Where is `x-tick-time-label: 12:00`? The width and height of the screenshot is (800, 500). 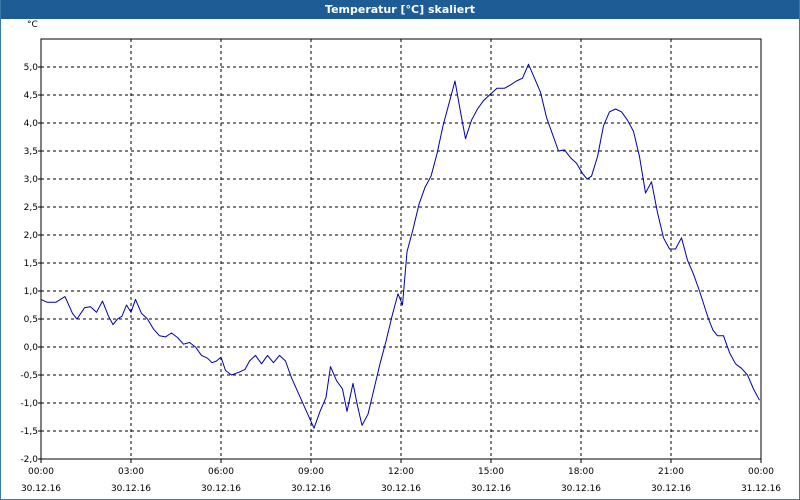 x-tick-time-label: 12:00 is located at coordinates (401, 472).